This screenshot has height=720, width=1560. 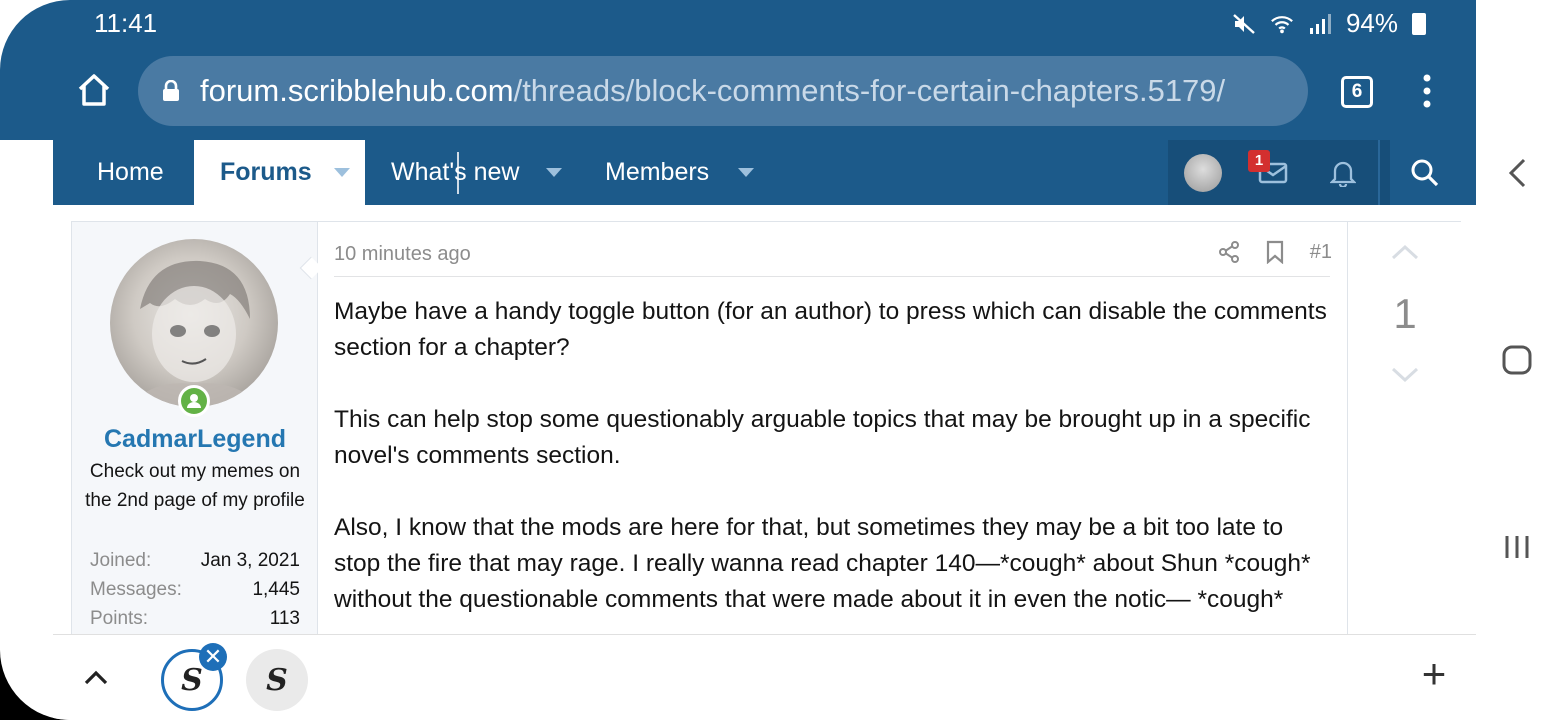 I want to click on chevron-up-icon, so click(x=96, y=678).